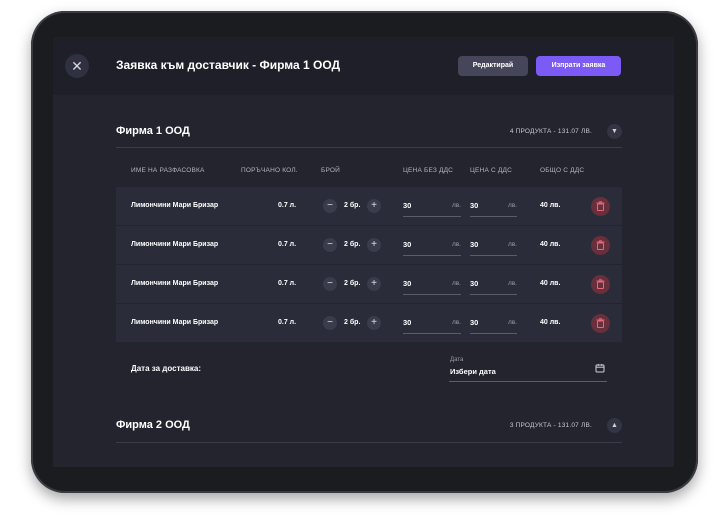 Image resolution: width=725 pixels, height=525 pixels. What do you see at coordinates (491, 170) in the screenshot?
I see `column-header-price-vat: ЦЕНА С ДДС` at bounding box center [491, 170].